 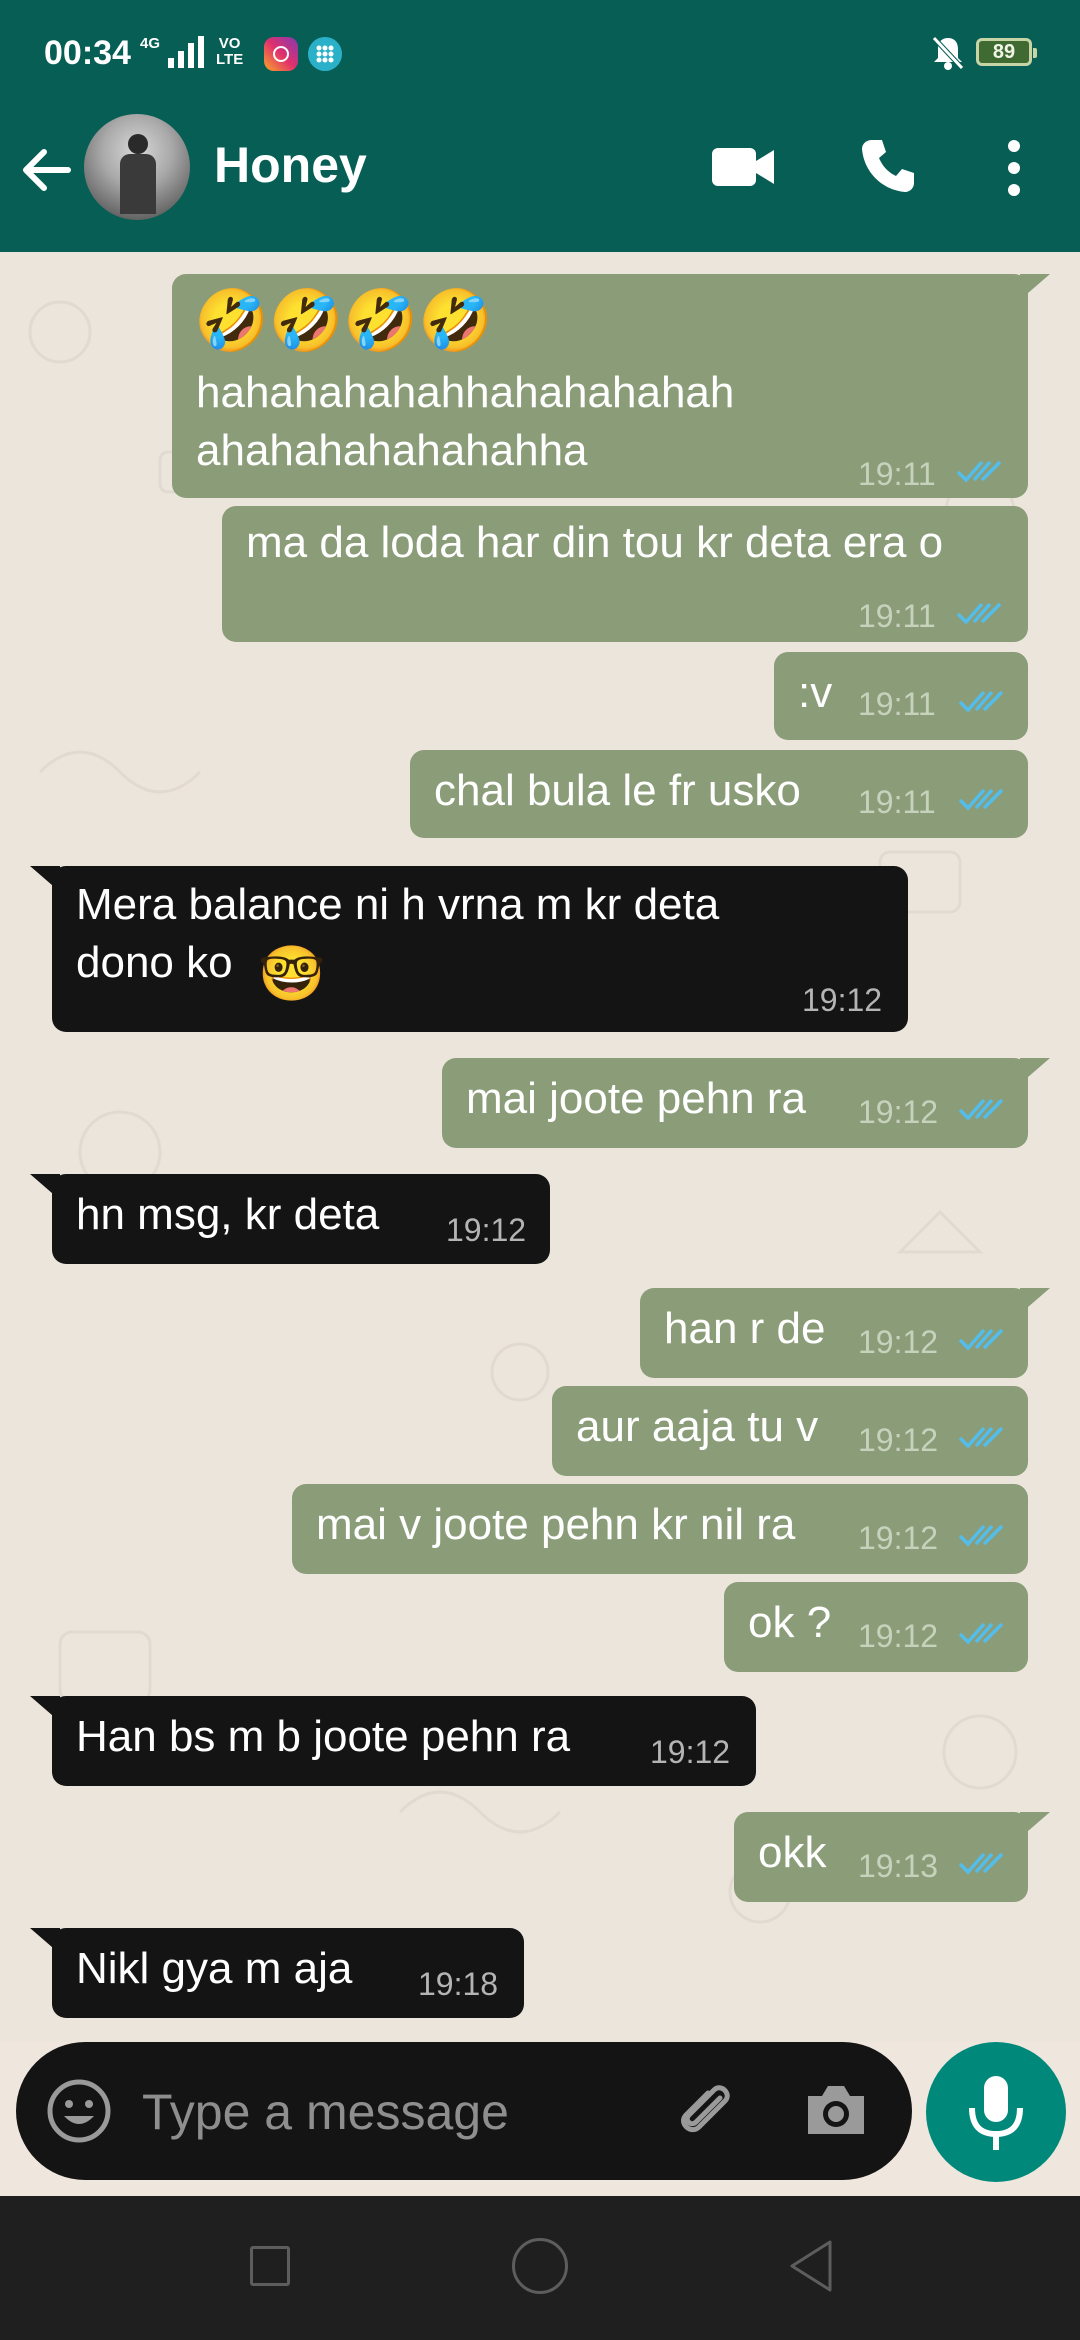 I want to click on back-arrow-icon, so click(x=46, y=170).